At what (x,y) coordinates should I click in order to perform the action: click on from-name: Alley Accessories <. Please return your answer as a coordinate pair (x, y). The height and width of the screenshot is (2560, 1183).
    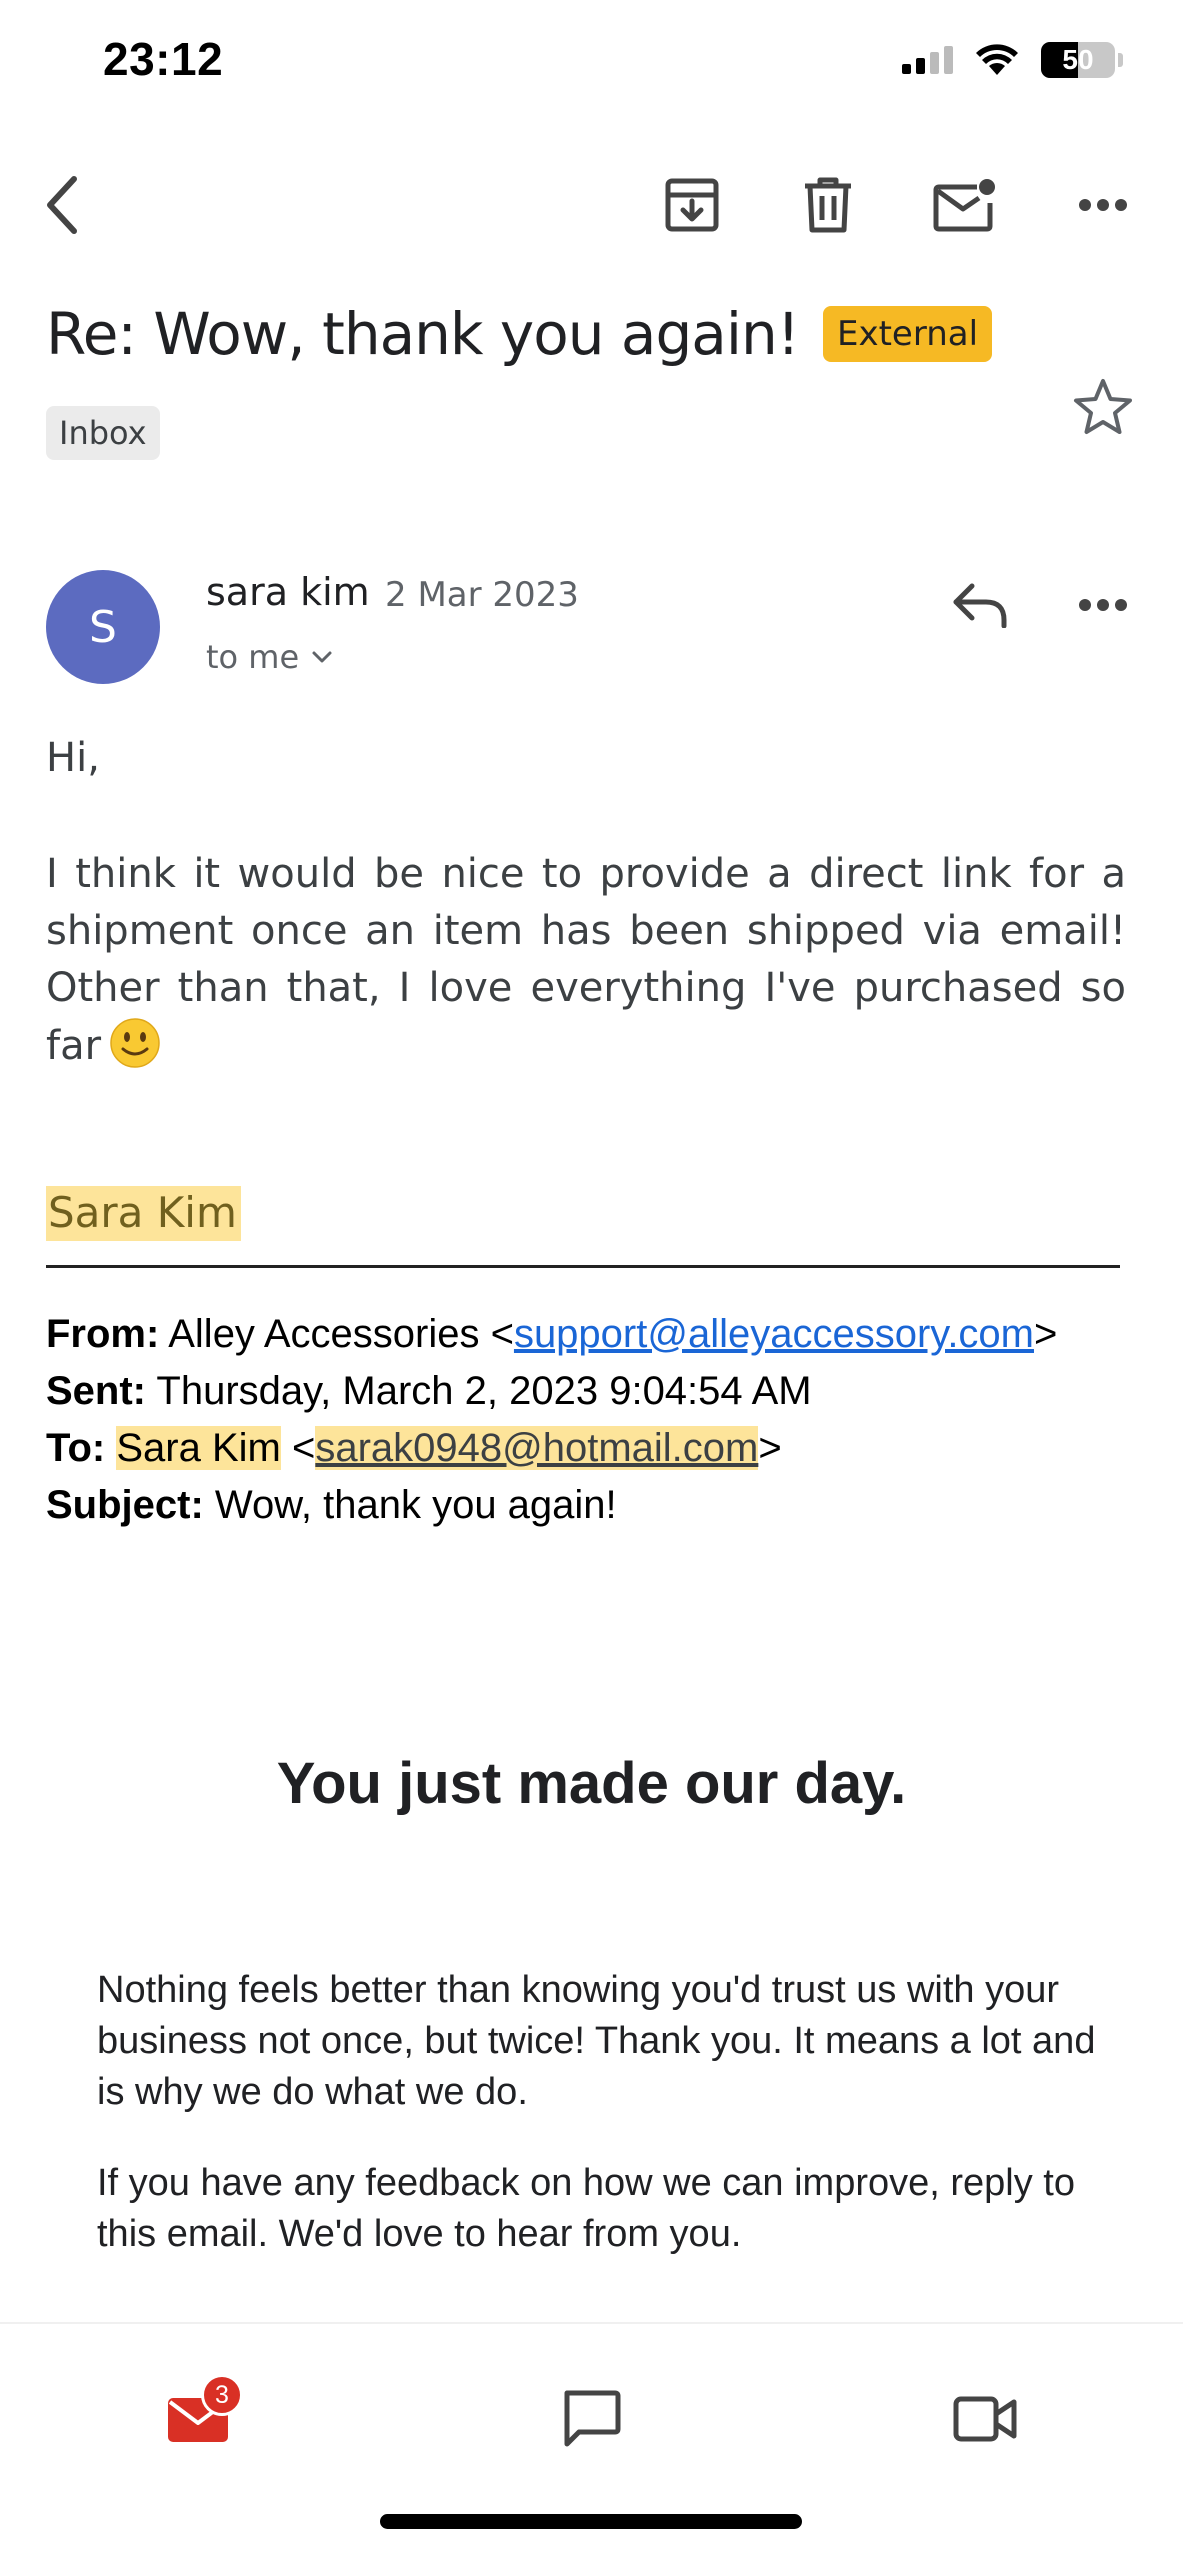
    Looking at the image, I should click on (341, 1334).